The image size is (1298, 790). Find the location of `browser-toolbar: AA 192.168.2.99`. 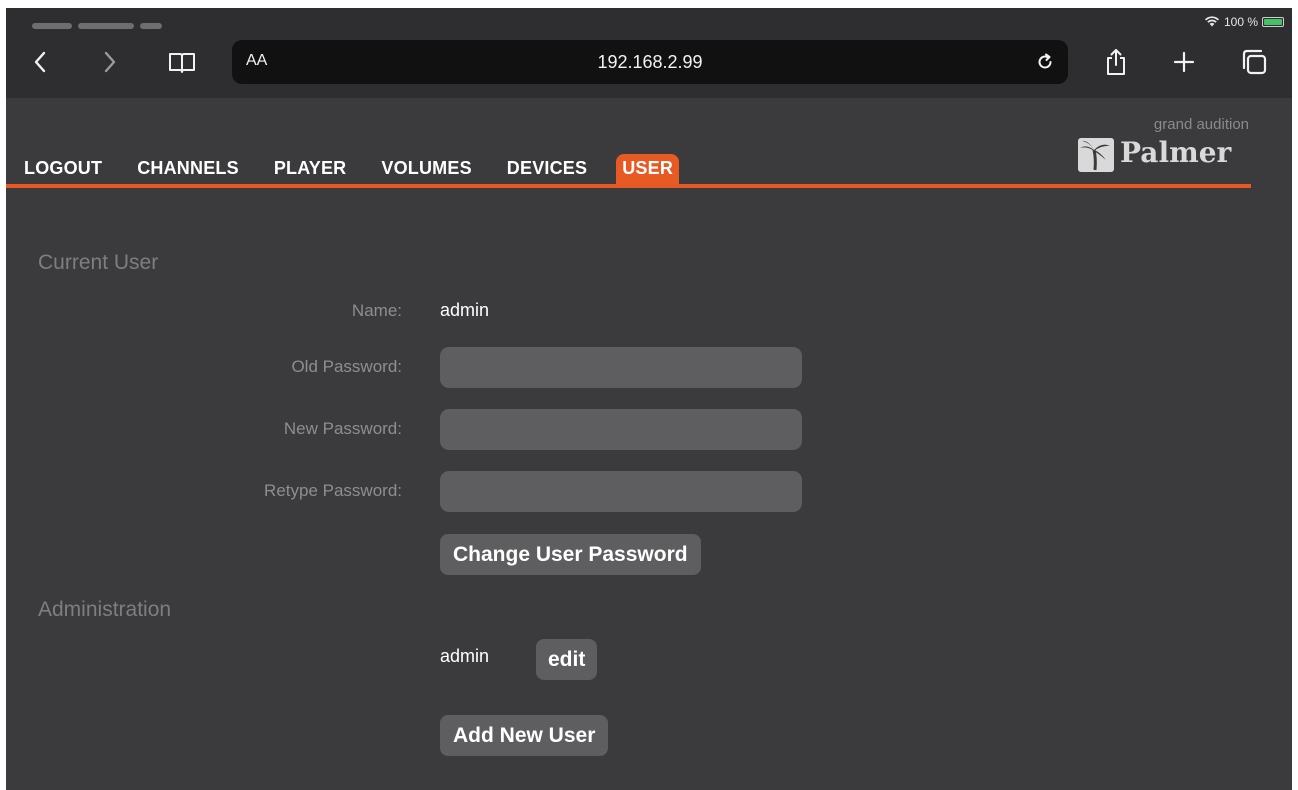

browser-toolbar: AA 192.168.2.99 is located at coordinates (649, 67).